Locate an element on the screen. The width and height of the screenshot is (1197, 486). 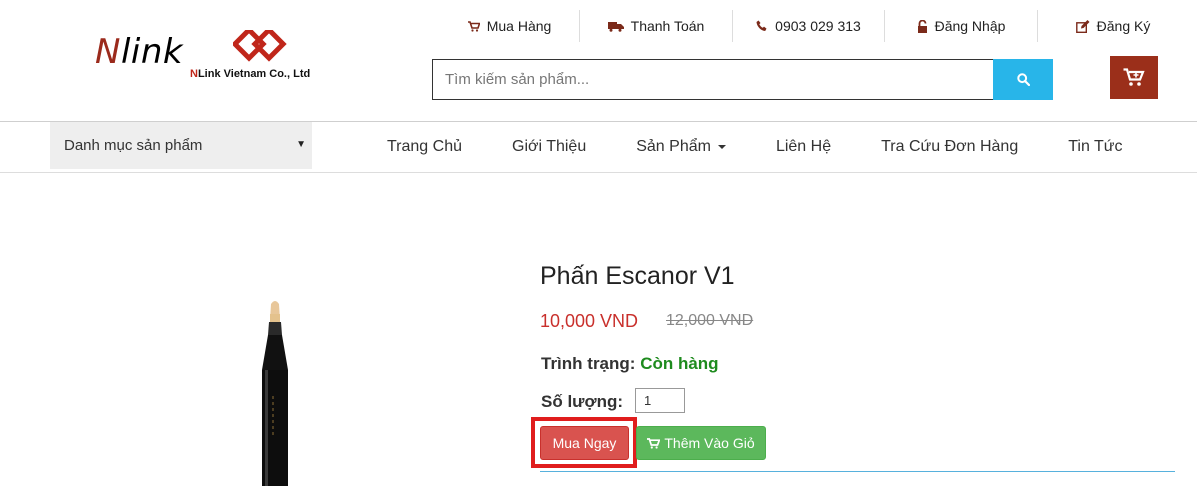
topnav-thanh-toan-label: Thanh Toán is located at coordinates (667, 26).